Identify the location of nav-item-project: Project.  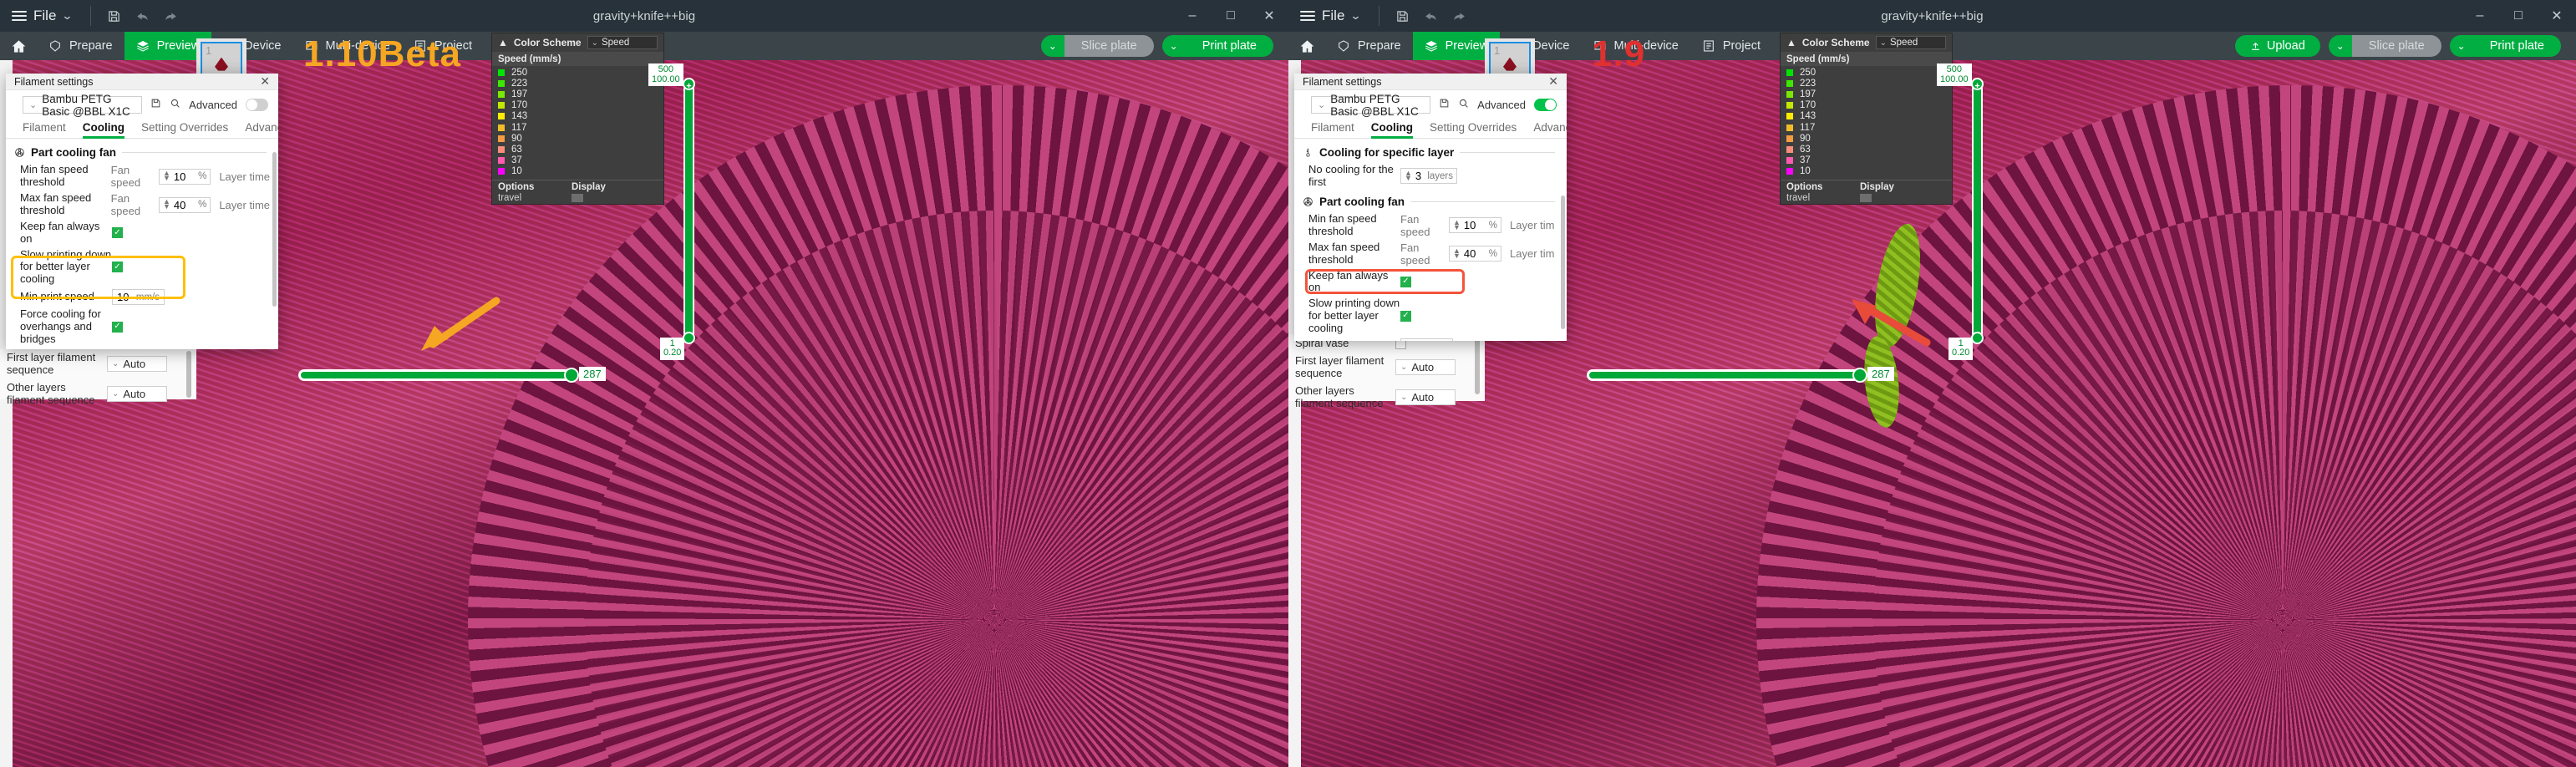
(1731, 46).